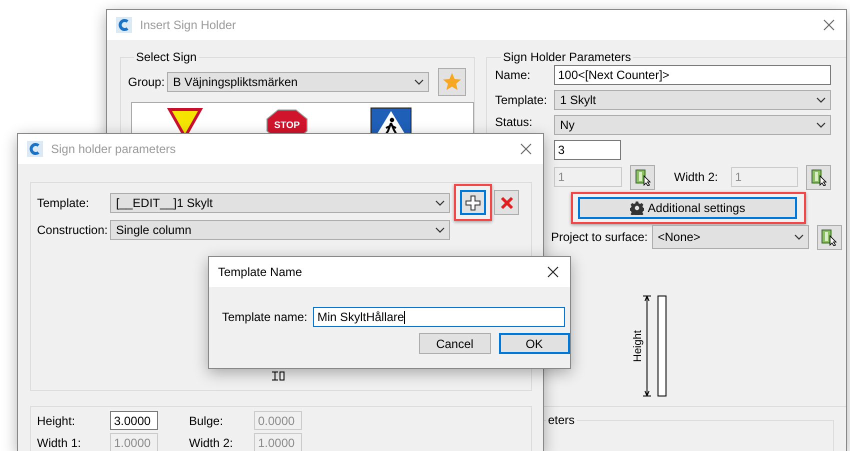 This screenshot has height=451, width=850. What do you see at coordinates (513, 75) in the screenshot?
I see `field-label: Name:` at bounding box center [513, 75].